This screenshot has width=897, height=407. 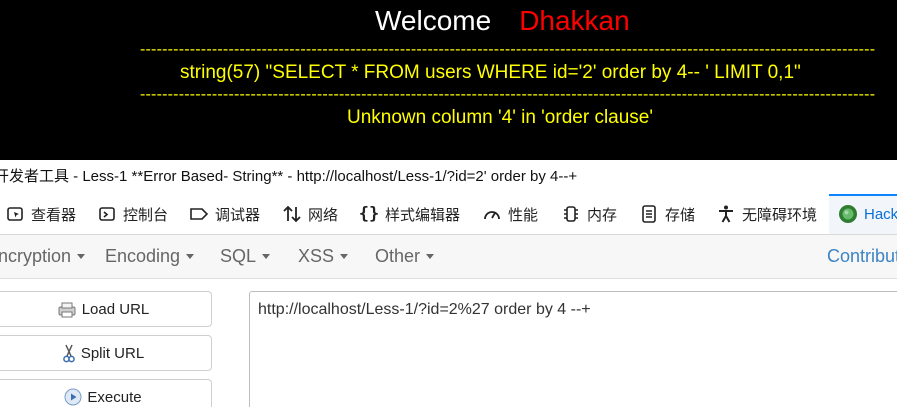 What do you see at coordinates (150, 256) in the screenshot?
I see `menu-encoding: Encoding` at bounding box center [150, 256].